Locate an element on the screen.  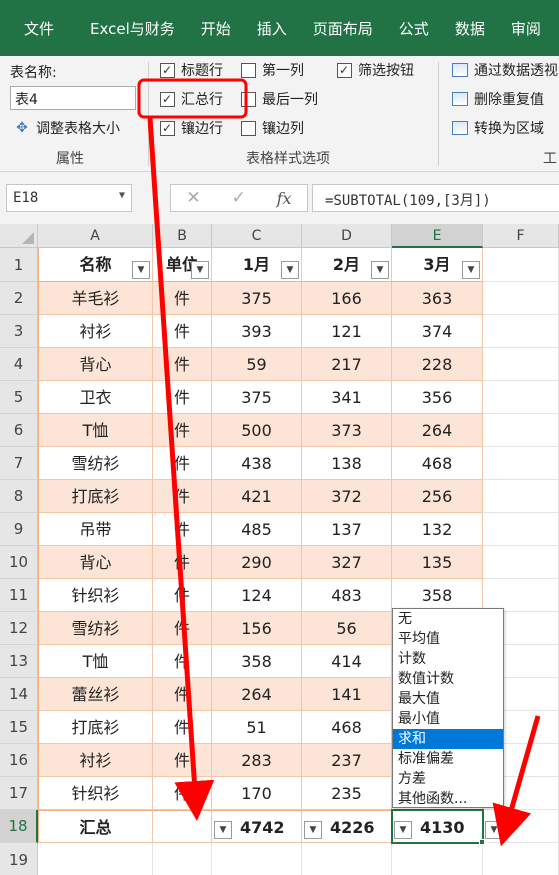
table-cell: 363 is located at coordinates (437, 298).